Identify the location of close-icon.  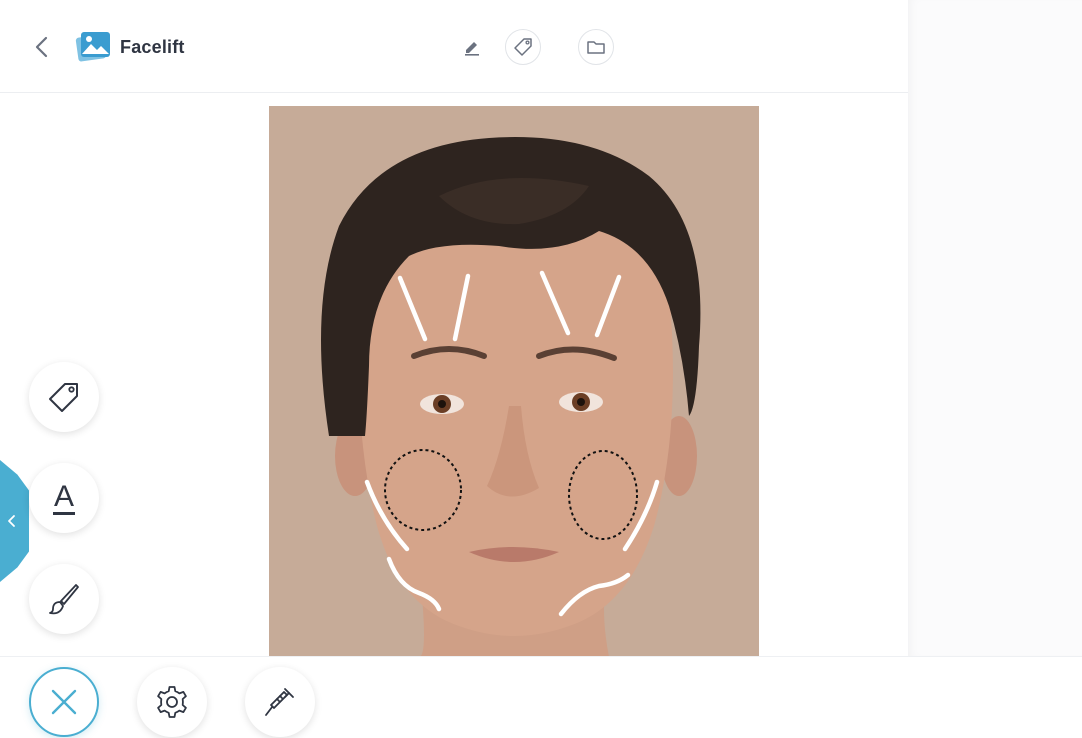
(64, 702).